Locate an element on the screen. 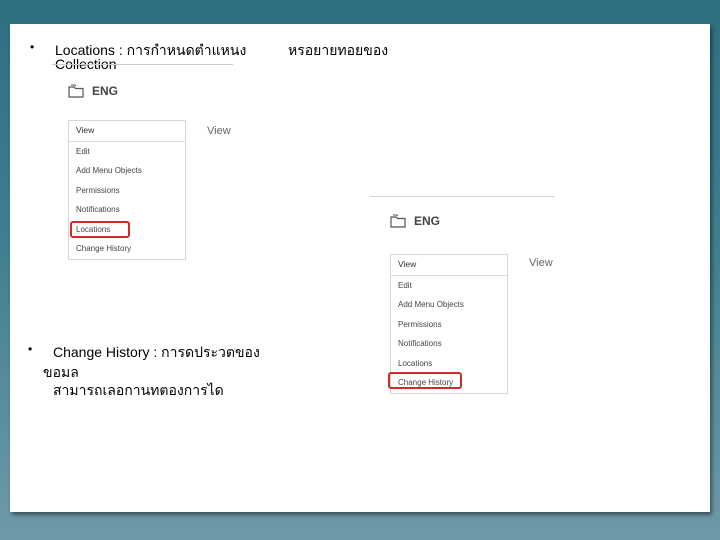 The width and height of the screenshot is (720, 540). change-history-line-3: สามารถเลอกานทตองการได is located at coordinates (138, 390).